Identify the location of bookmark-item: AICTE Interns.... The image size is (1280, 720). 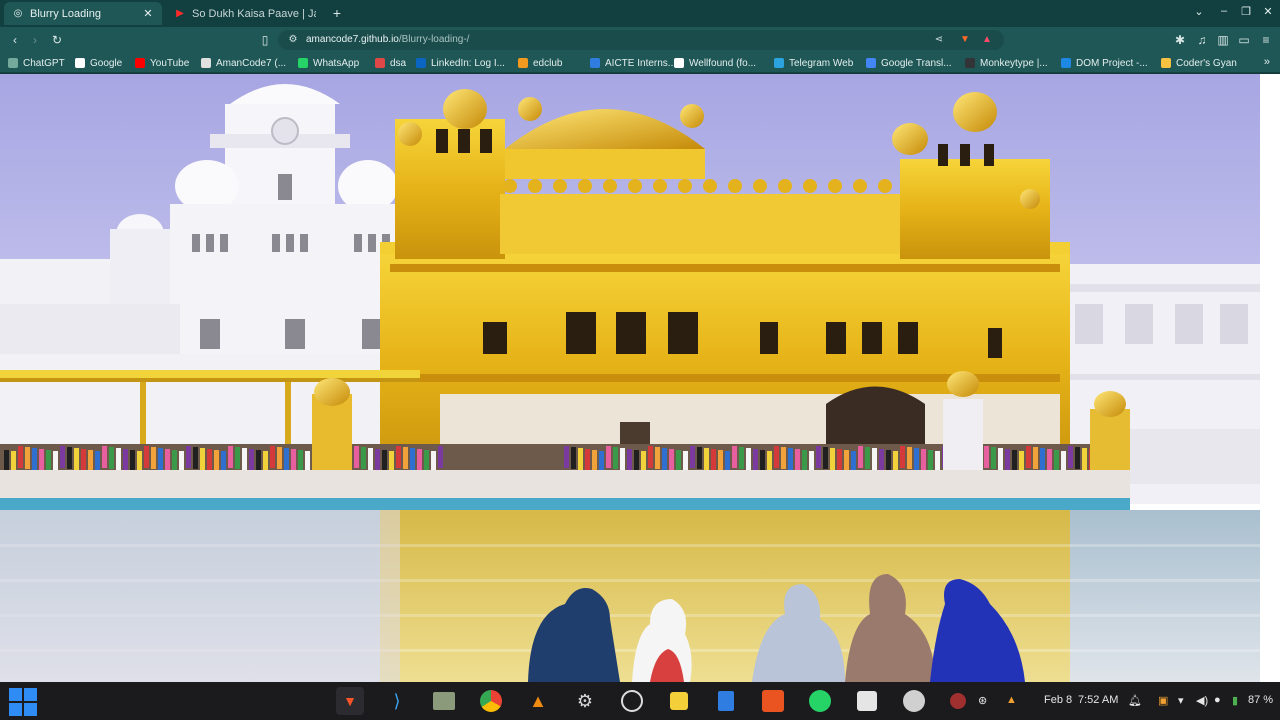
(633, 63).